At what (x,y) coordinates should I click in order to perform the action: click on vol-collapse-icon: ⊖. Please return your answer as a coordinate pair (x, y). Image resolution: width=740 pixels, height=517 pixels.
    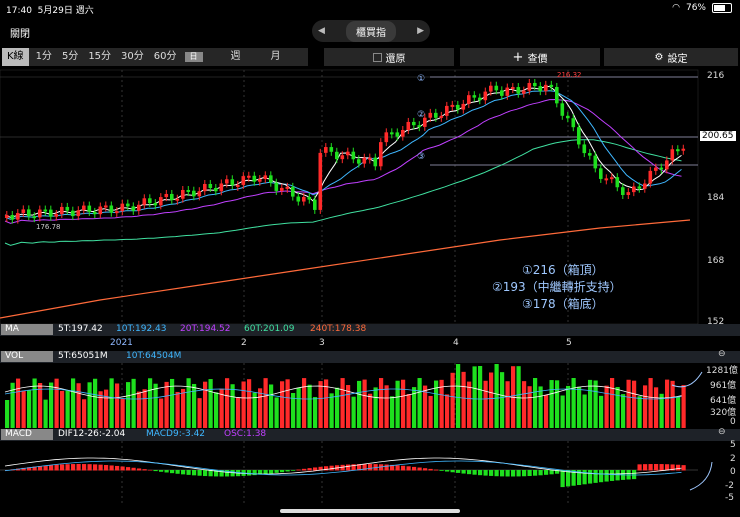
    Looking at the image, I should click on (722, 354).